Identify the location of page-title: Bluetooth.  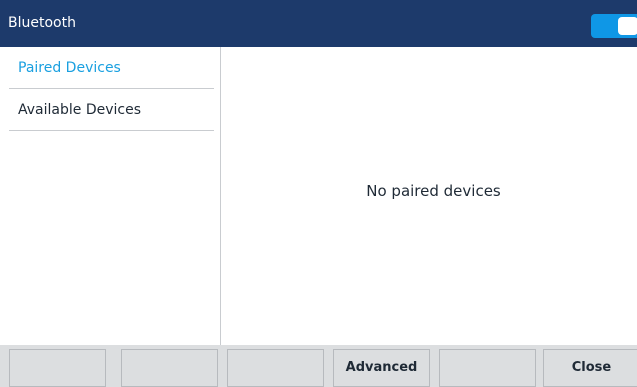
(42, 23).